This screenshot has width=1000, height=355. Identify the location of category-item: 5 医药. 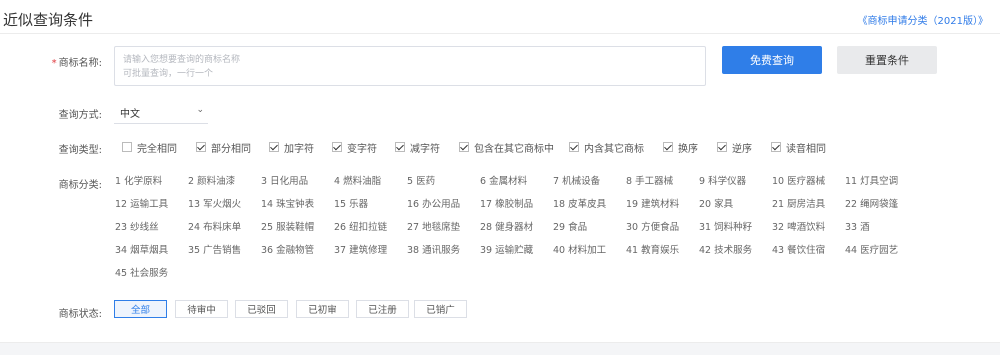
(421, 180).